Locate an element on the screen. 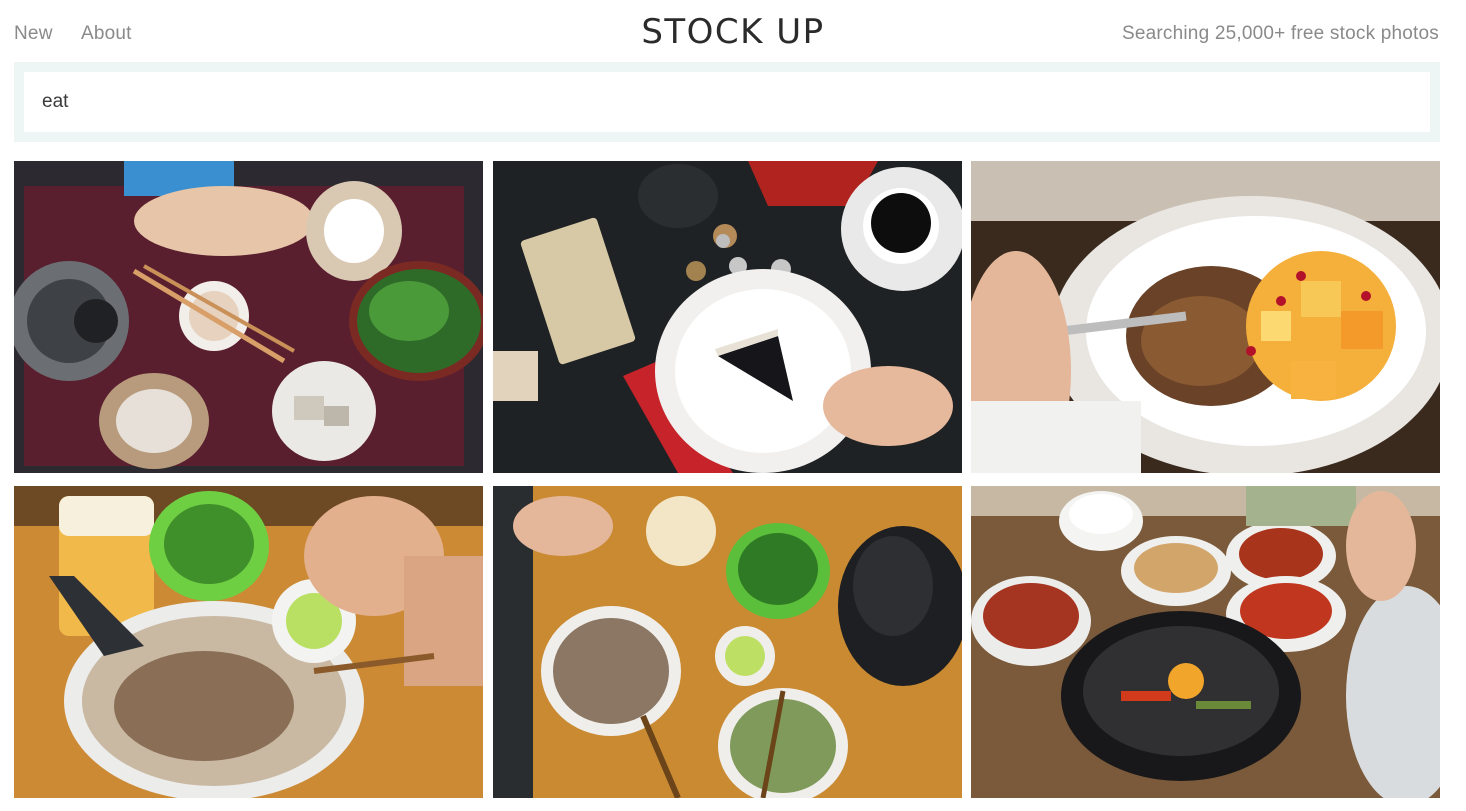 This screenshot has height=811, width=1466. photo-pho-beer is located at coordinates (248, 642).